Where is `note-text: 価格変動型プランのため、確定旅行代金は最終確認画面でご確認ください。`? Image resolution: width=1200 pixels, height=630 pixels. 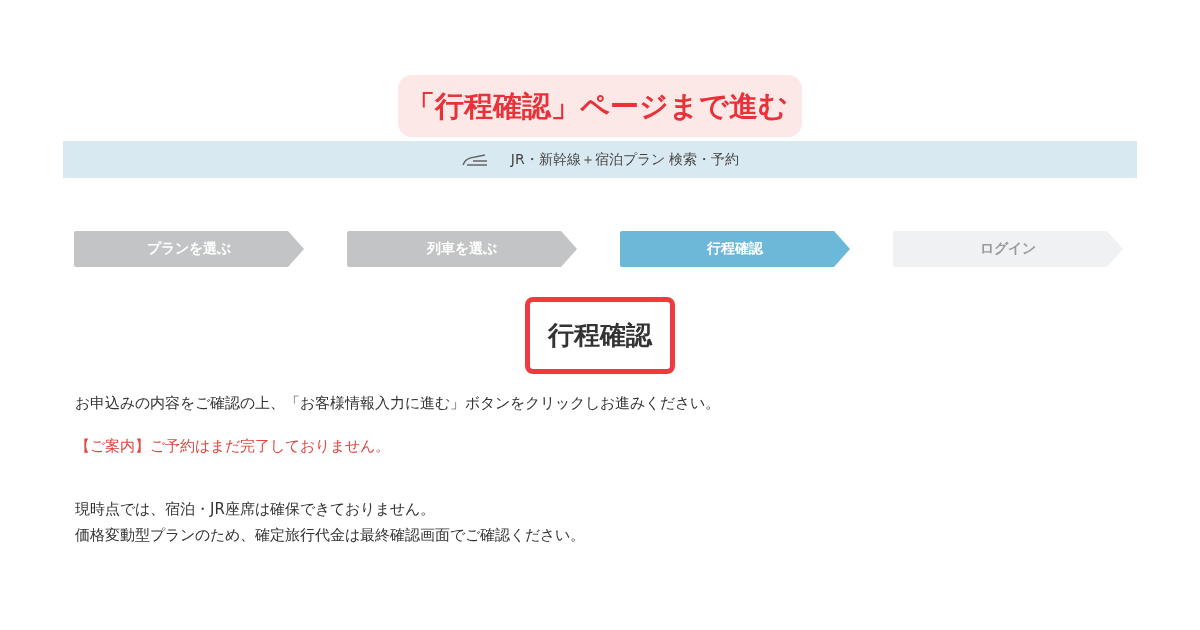
note-text: 価格変動型プランのため、確定旅行代金は最終確認画面でご確認ください。 is located at coordinates (330, 535).